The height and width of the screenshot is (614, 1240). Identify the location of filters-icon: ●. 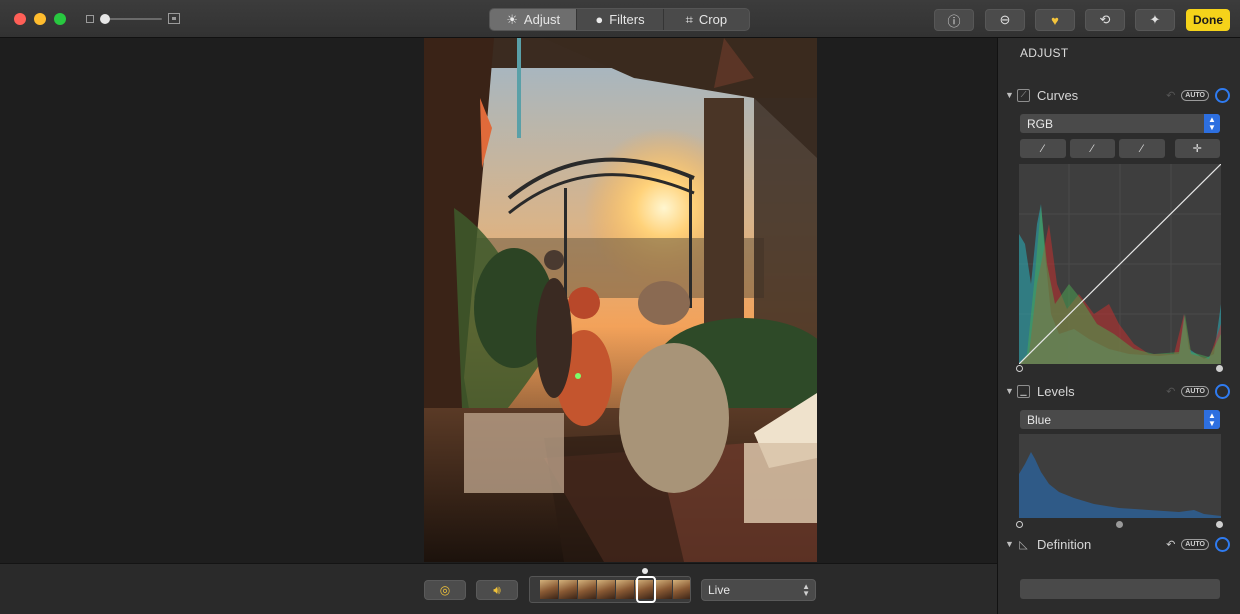
(599, 19).